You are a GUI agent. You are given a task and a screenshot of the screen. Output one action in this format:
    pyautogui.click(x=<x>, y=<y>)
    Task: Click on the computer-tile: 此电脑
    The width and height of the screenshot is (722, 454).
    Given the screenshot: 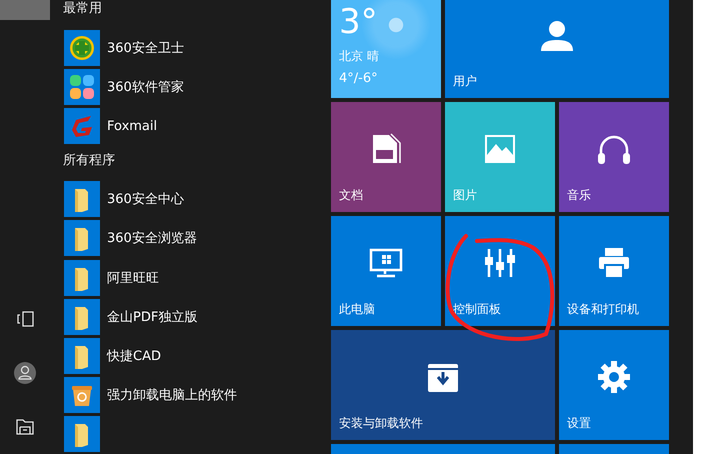 What is the action you would take?
    pyautogui.click(x=386, y=271)
    